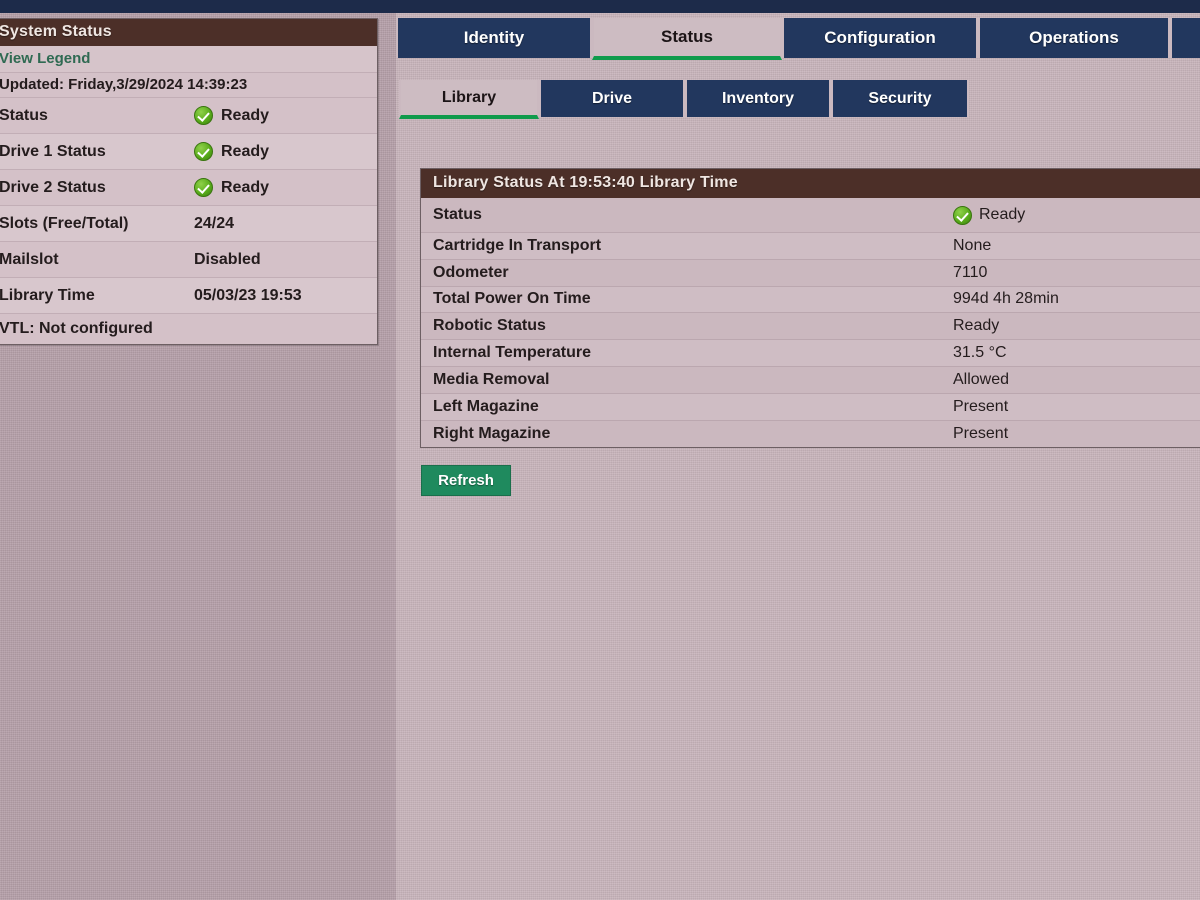 The image size is (1200, 900). What do you see at coordinates (486, 406) in the screenshot?
I see `row-label: Left Magazine` at bounding box center [486, 406].